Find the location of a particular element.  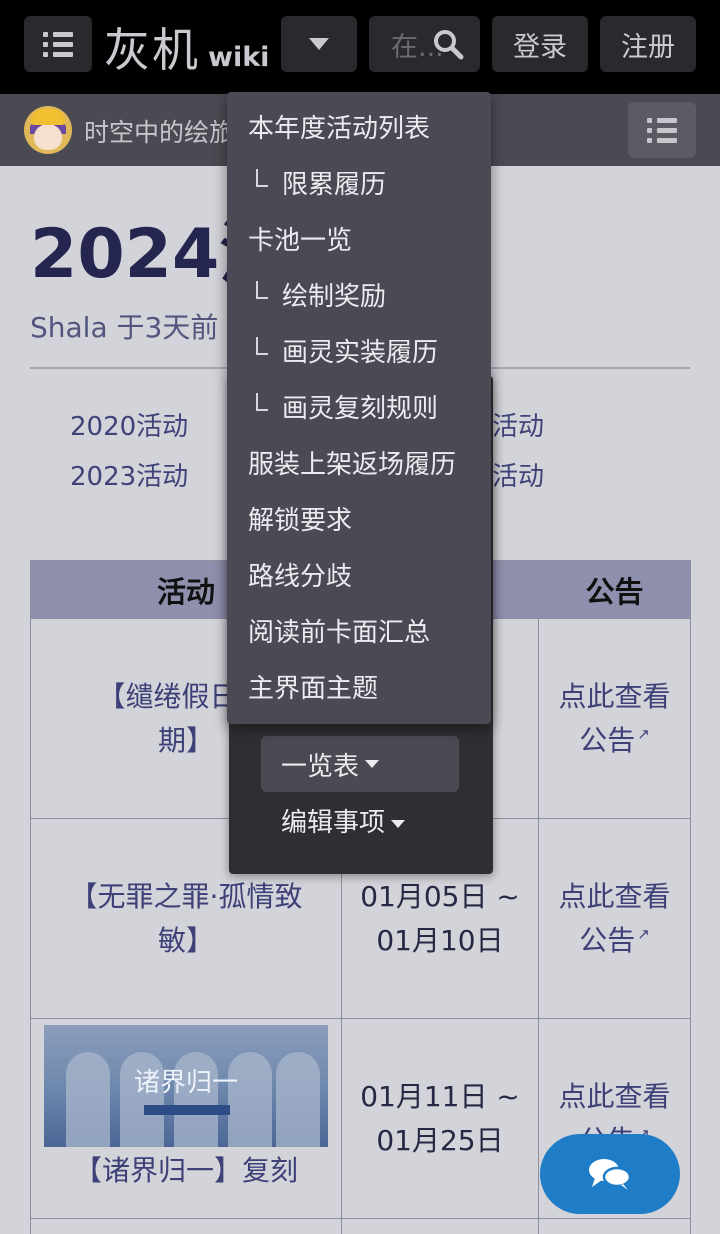

site-logo: 灰机 wiki is located at coordinates (187, 45).